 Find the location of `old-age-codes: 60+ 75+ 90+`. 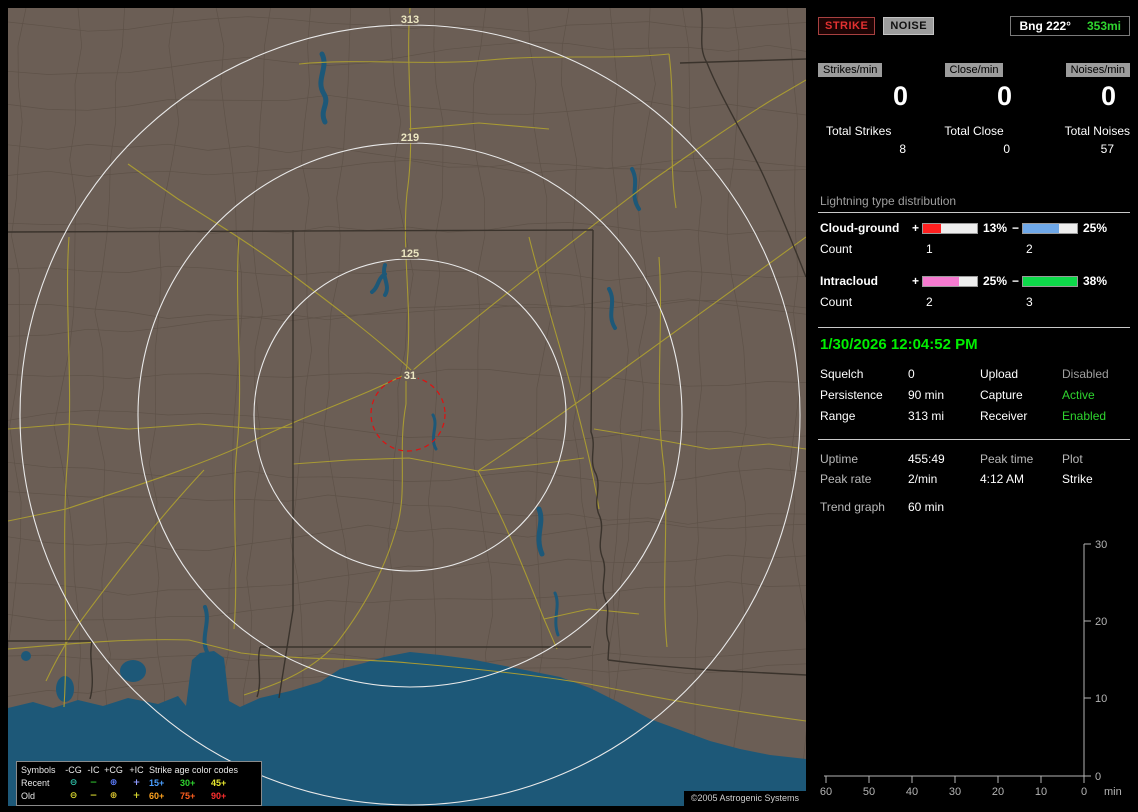

old-age-codes: 60+ 75+ 90+ is located at coordinates (203, 796).